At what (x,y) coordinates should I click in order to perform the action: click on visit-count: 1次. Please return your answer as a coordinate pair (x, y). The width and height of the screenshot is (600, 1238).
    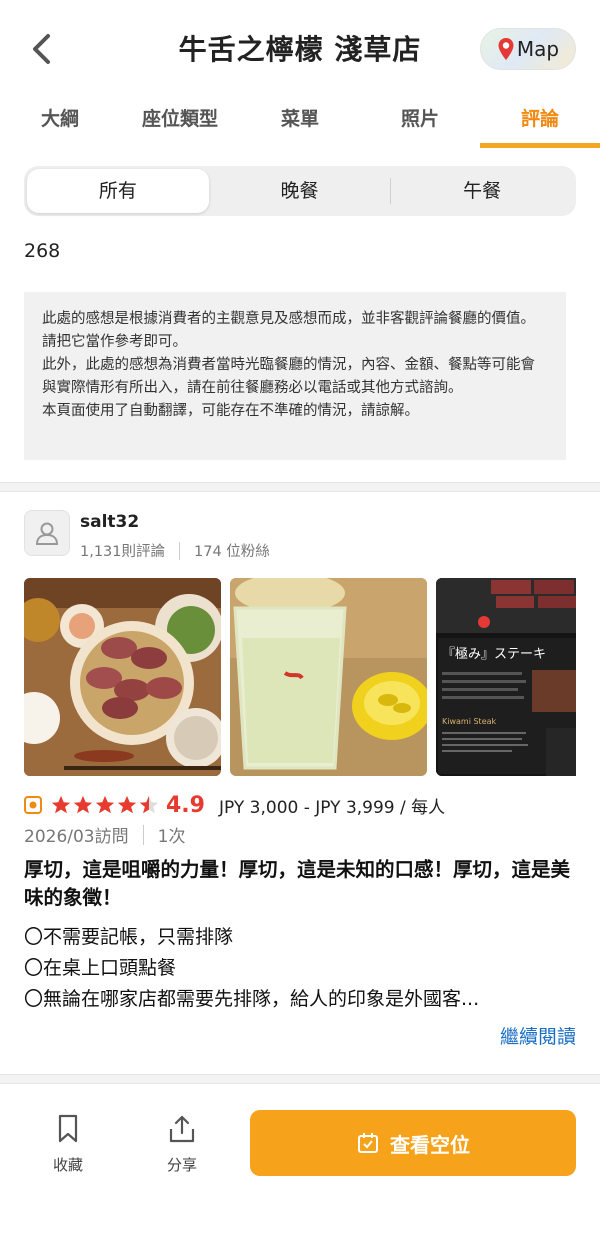
    Looking at the image, I should click on (171, 837).